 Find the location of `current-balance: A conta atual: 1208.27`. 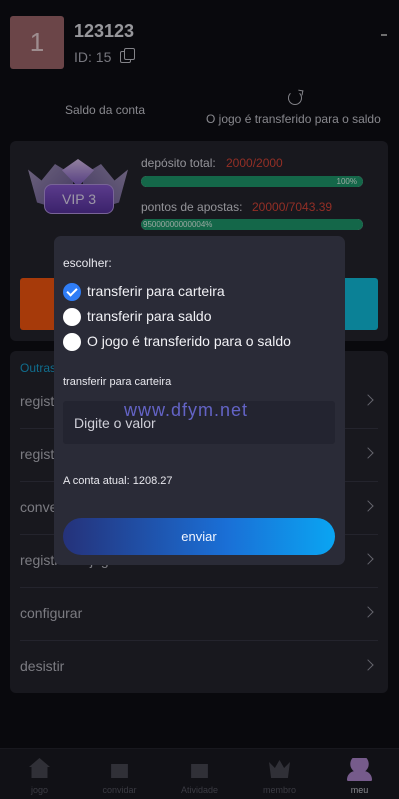

current-balance: A conta atual: 1208.27 is located at coordinates (118, 481).